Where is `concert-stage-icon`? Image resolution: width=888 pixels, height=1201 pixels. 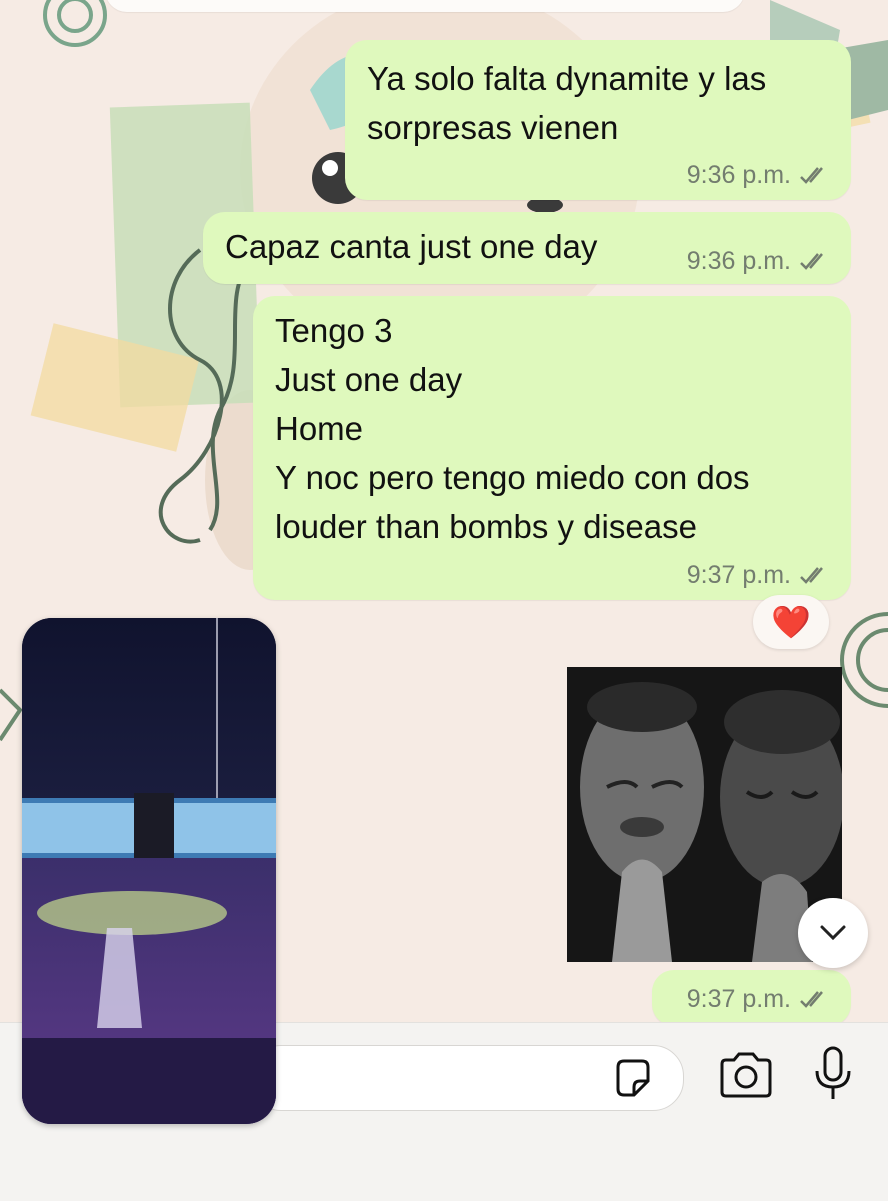
concert-stage-icon is located at coordinates (149, 871).